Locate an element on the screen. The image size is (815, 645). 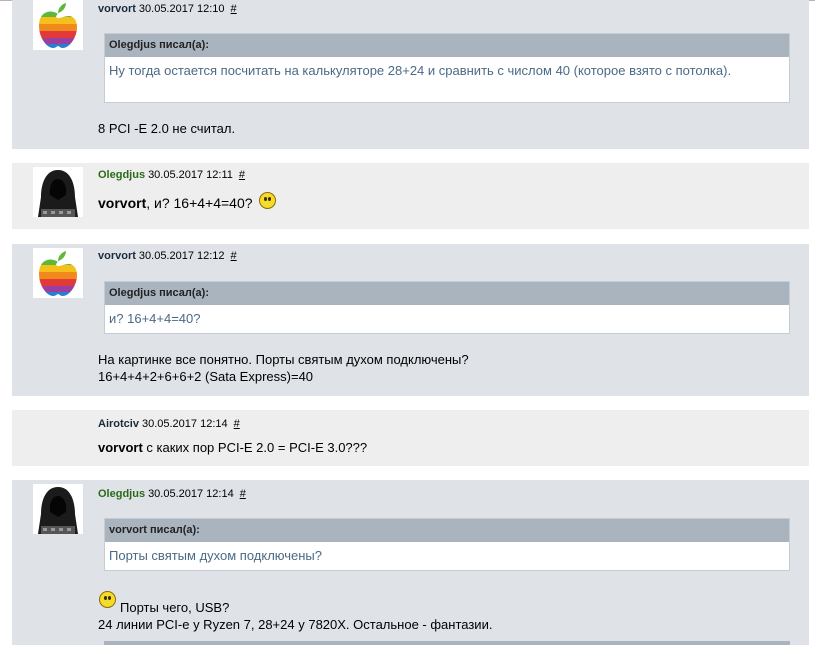
post-text-line: 16+4+4+2+6+6+2 (Sata Express)=40 is located at coordinates (206, 376).